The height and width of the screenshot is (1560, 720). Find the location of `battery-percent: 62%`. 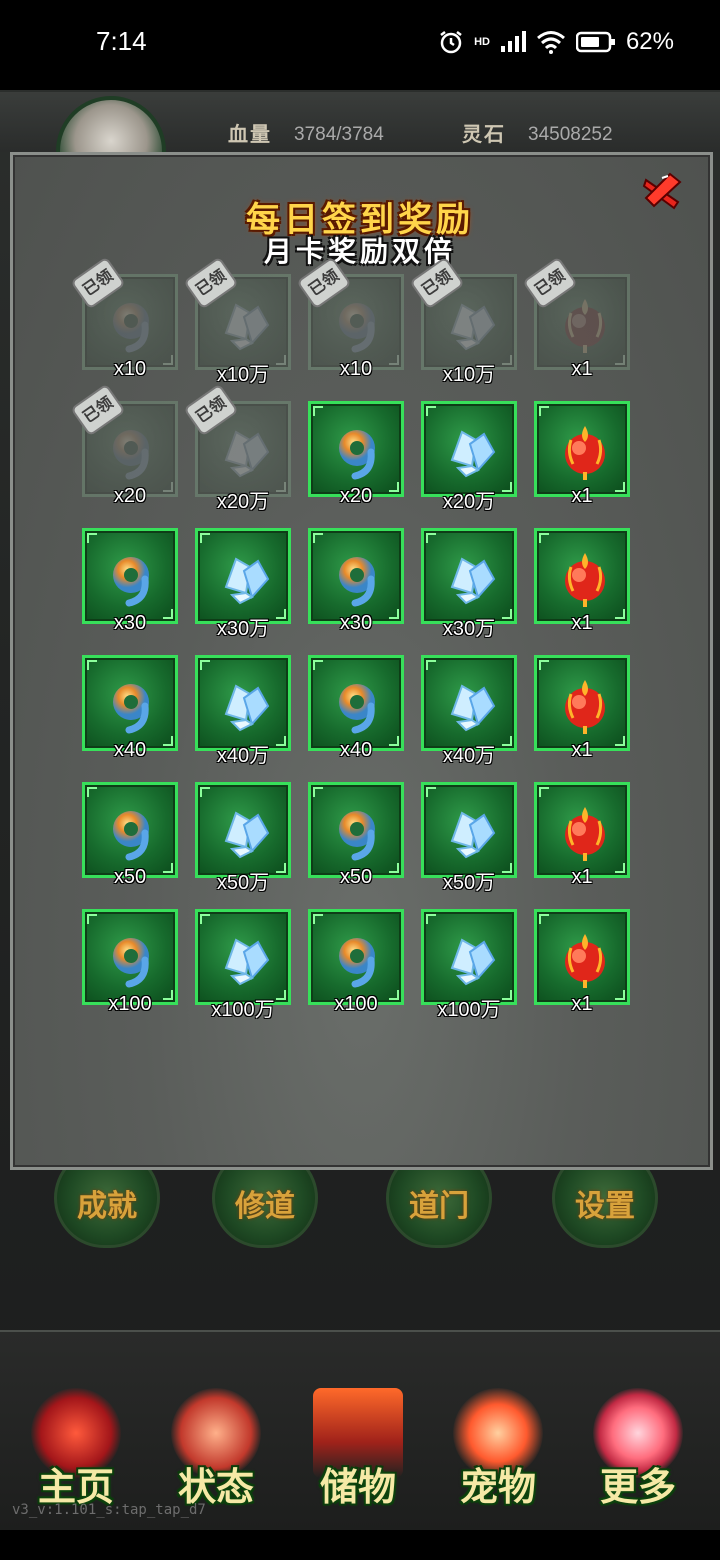

battery-percent: 62% is located at coordinates (649, 41).